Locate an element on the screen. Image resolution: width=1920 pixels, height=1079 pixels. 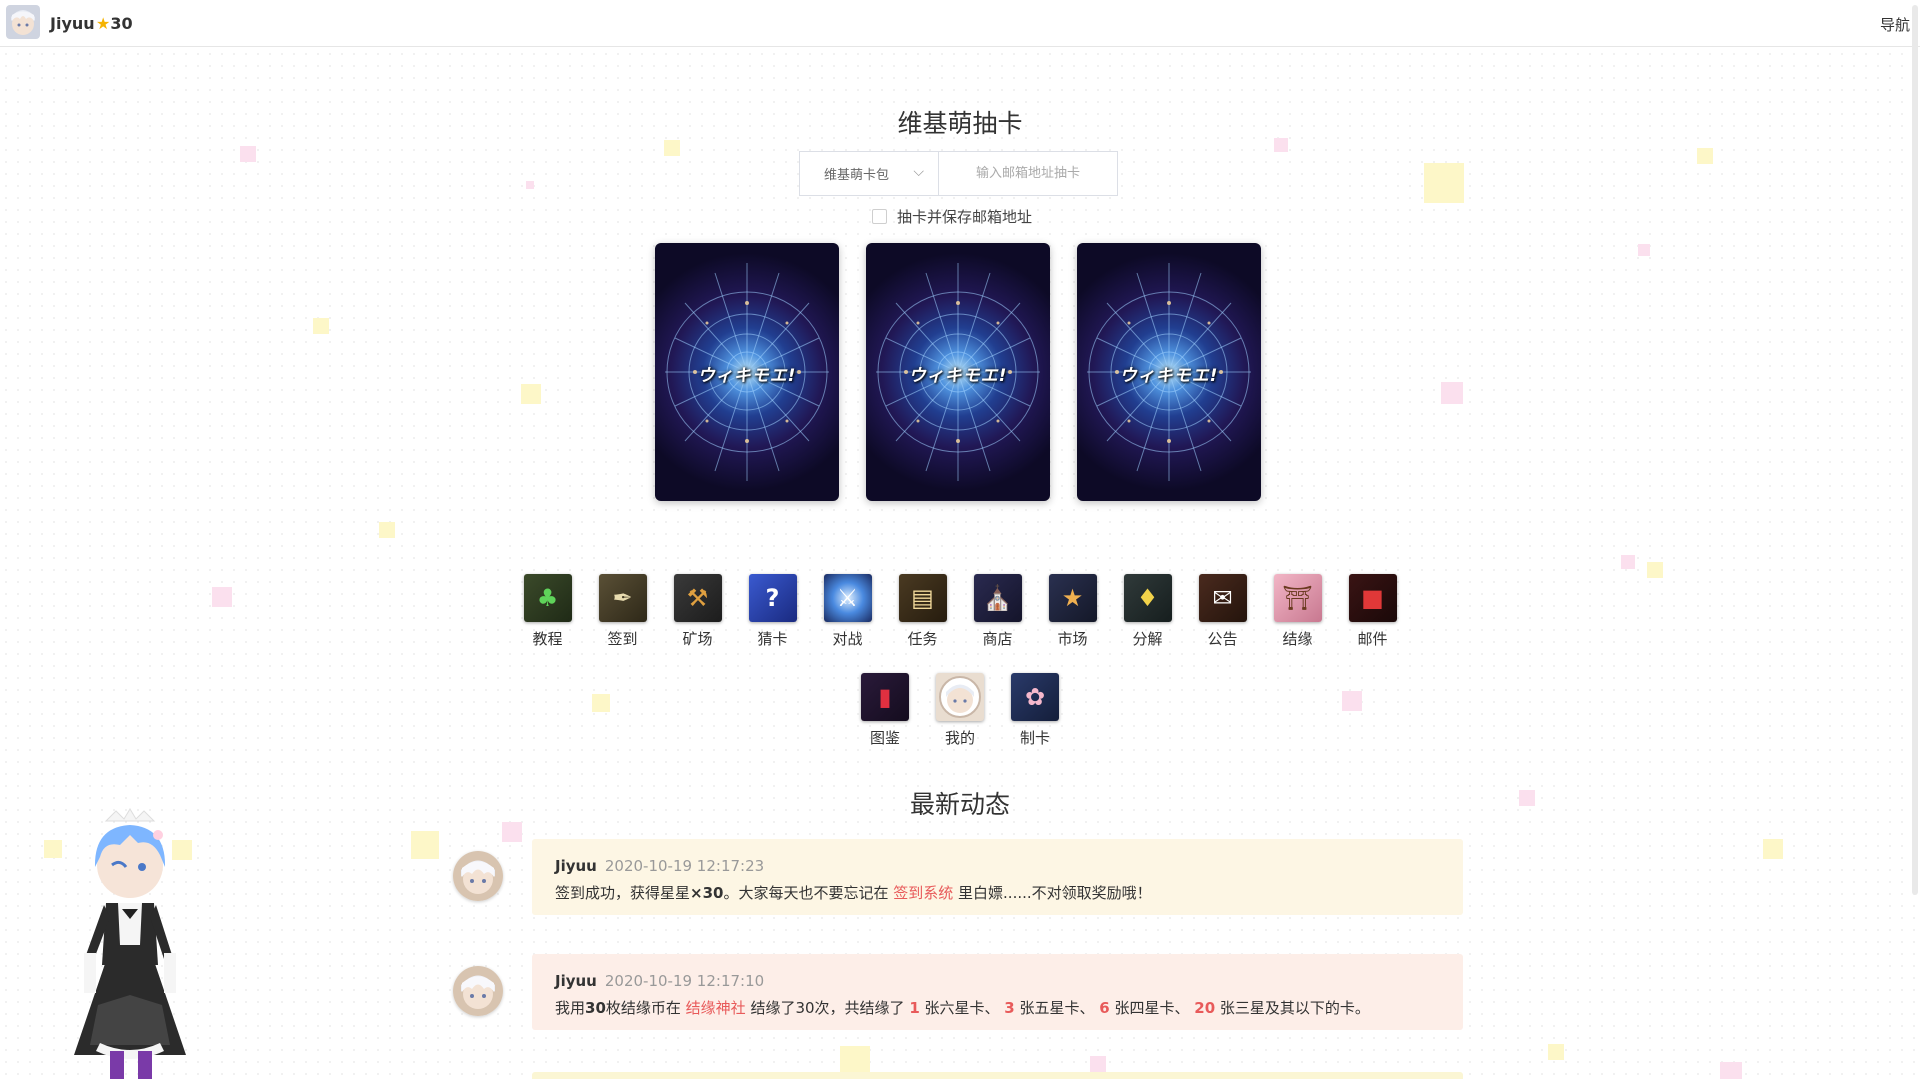
menu-item-checkin: ✒ 签到 is located at coordinates (622, 611).